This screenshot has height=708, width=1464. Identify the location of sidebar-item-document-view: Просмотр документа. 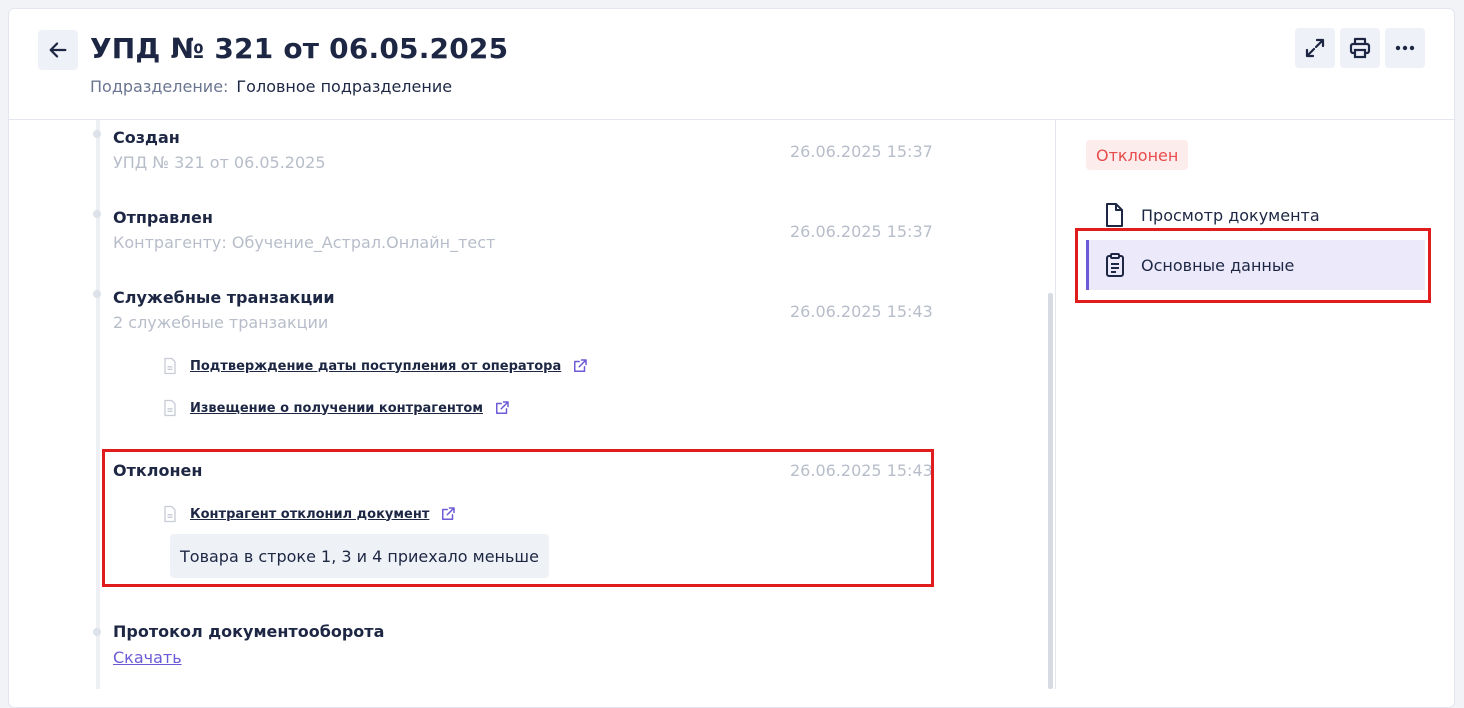
(1255, 215).